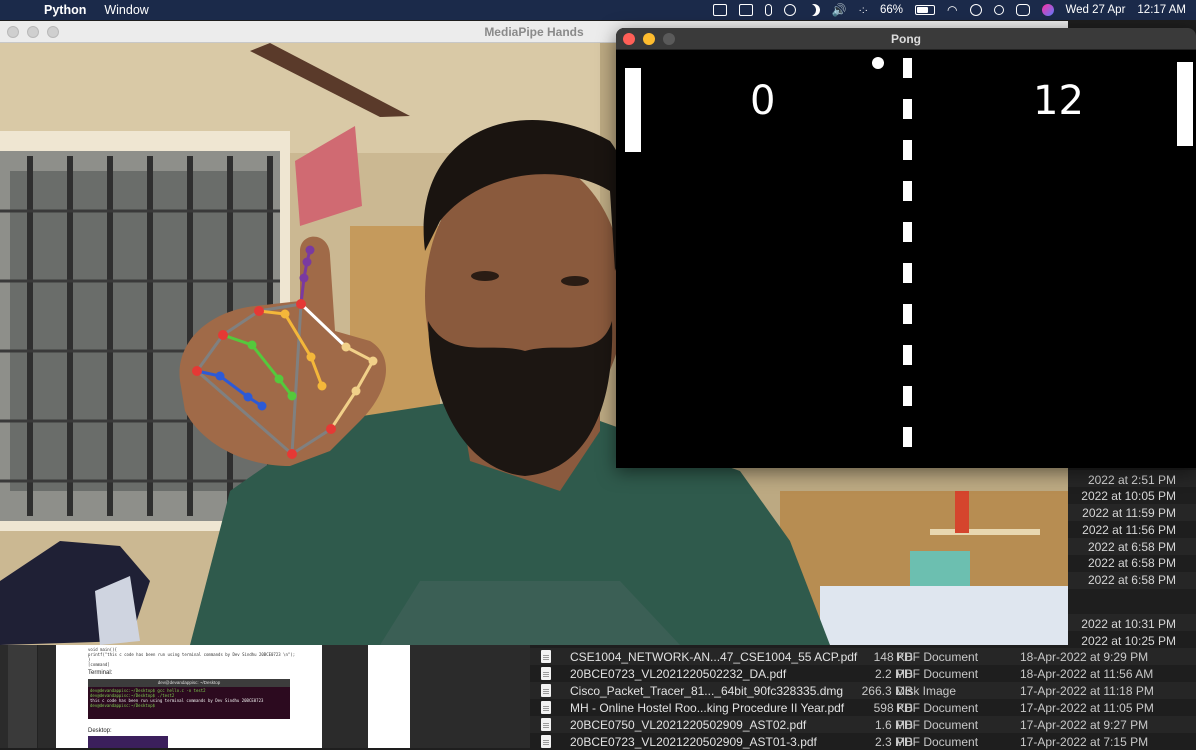 This screenshot has width=1196, height=750. I want to click on left-score: 0, so click(763, 101).